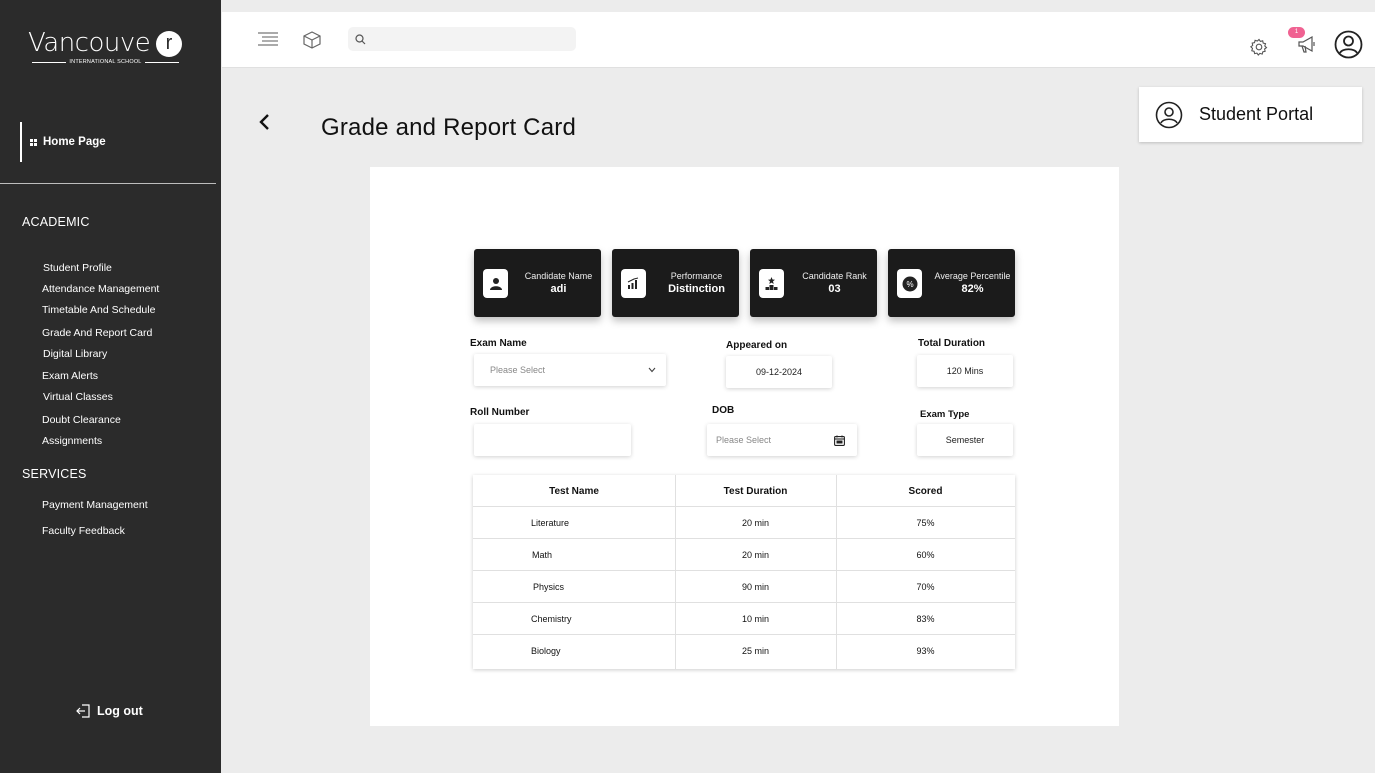  Describe the element at coordinates (552, 440) in the screenshot. I see `roll-number-field` at that location.